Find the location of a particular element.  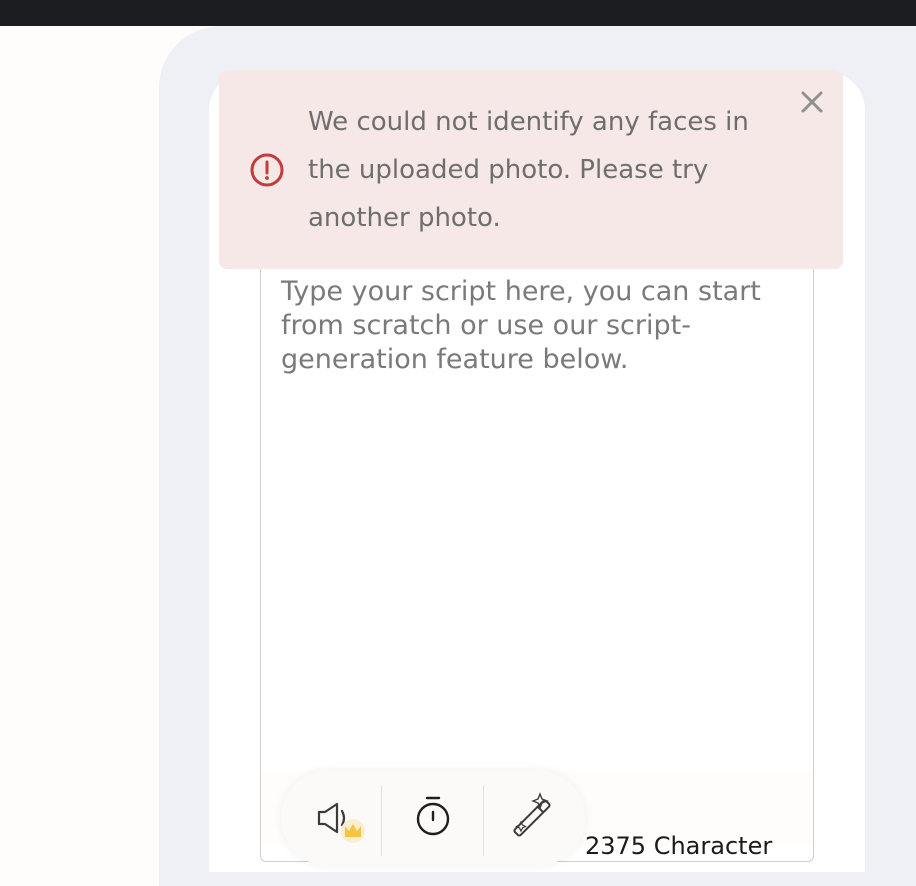

speaker-voice-icon is located at coordinates (341, 822).